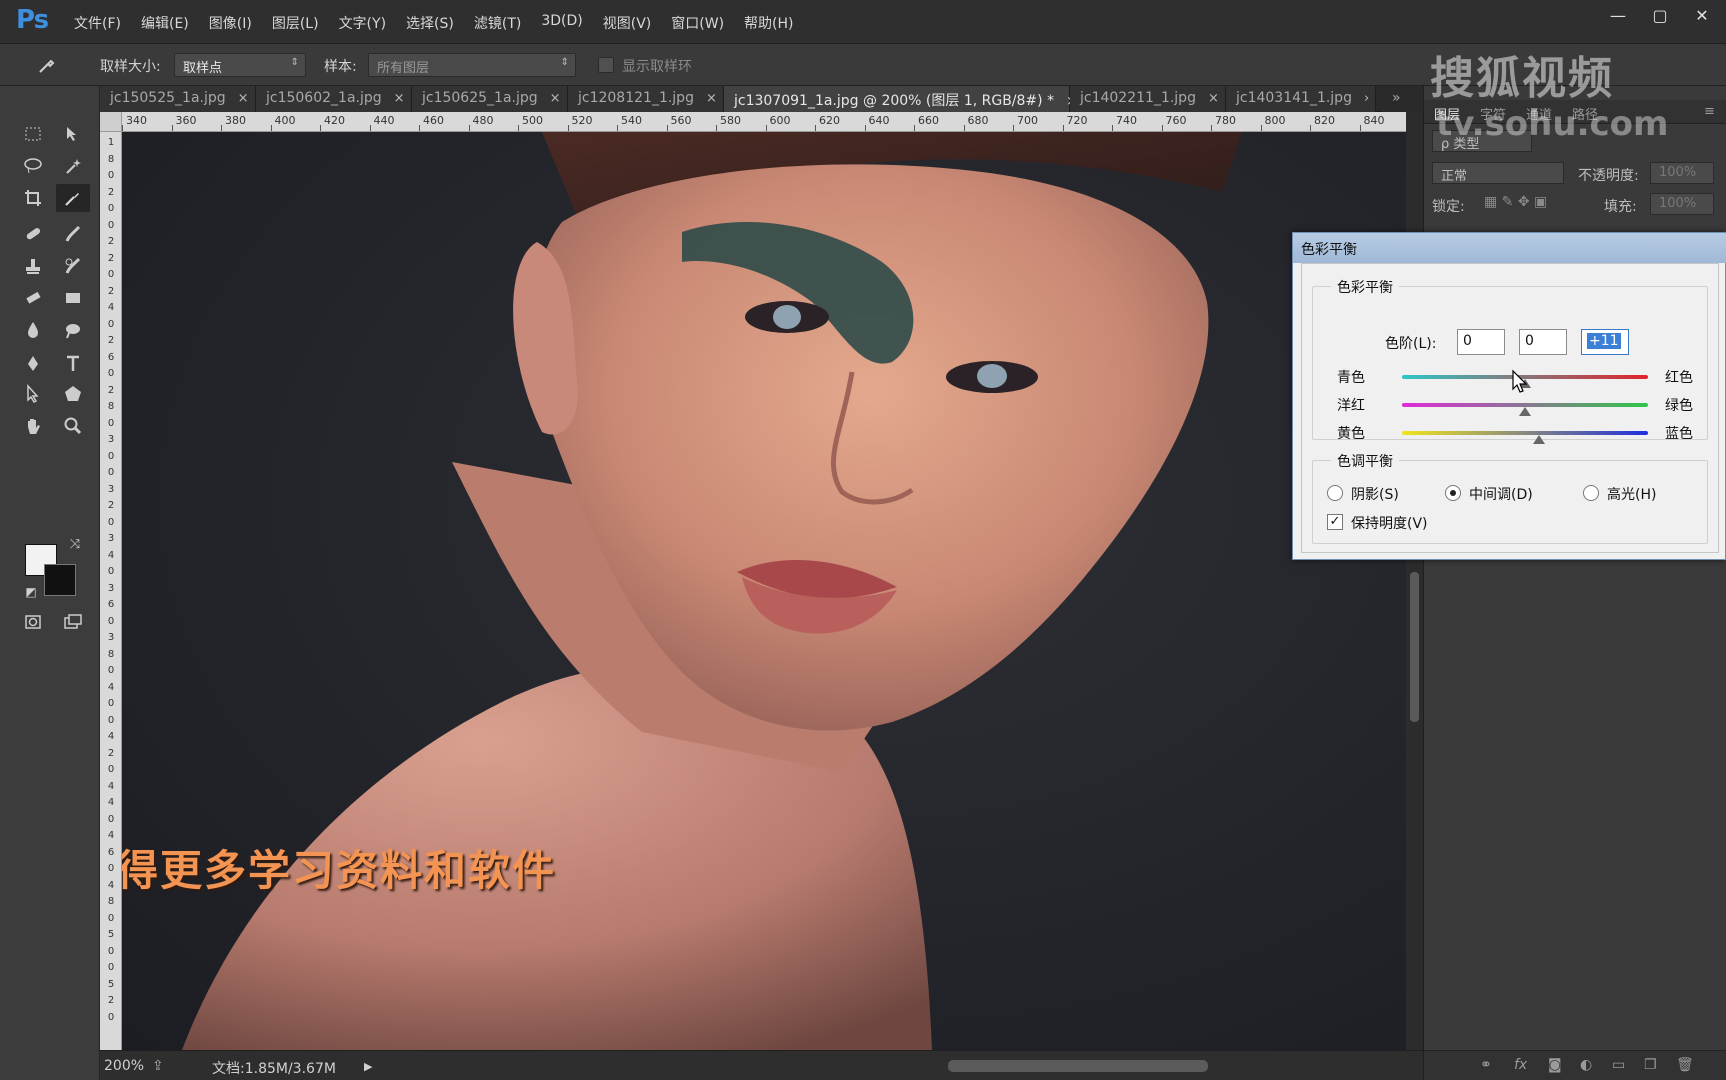 The width and height of the screenshot is (1726, 1080). What do you see at coordinates (73, 364) in the screenshot?
I see `type-tool-icon` at bounding box center [73, 364].